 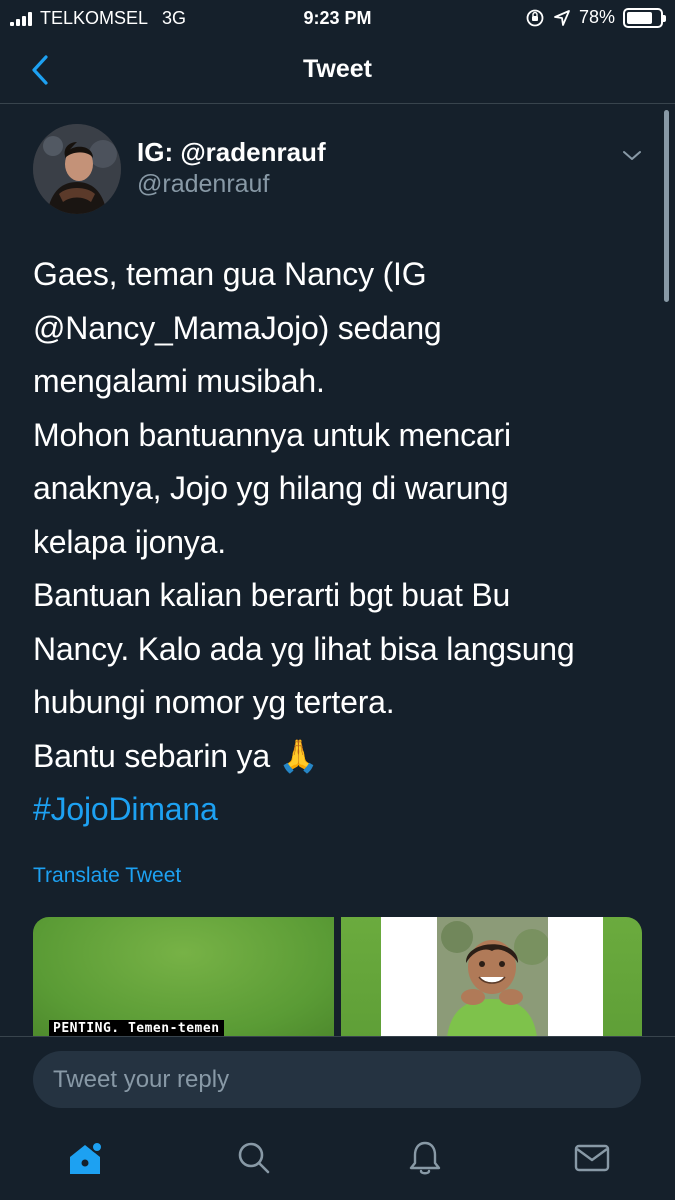 I want to click on tweet-text-line: mengalami musibah., so click(x=179, y=381).